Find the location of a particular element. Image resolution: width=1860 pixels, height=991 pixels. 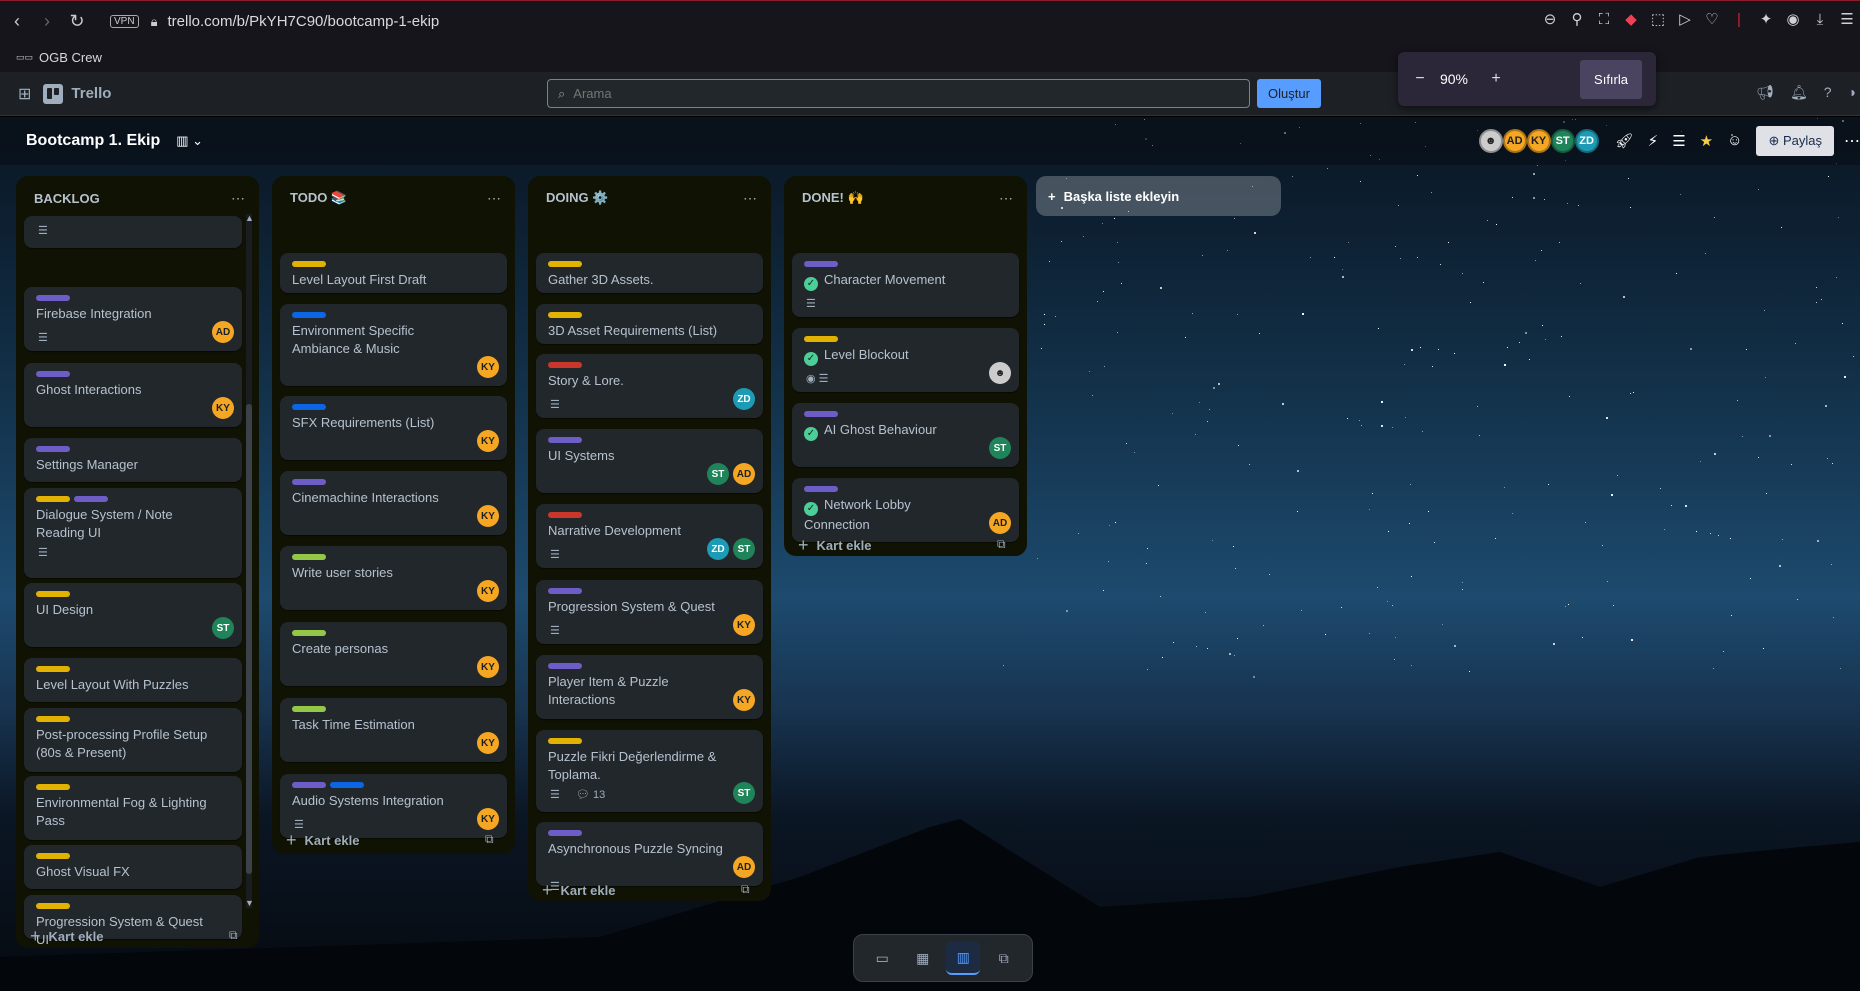

check-icon: ✓ is located at coordinates (811, 509).